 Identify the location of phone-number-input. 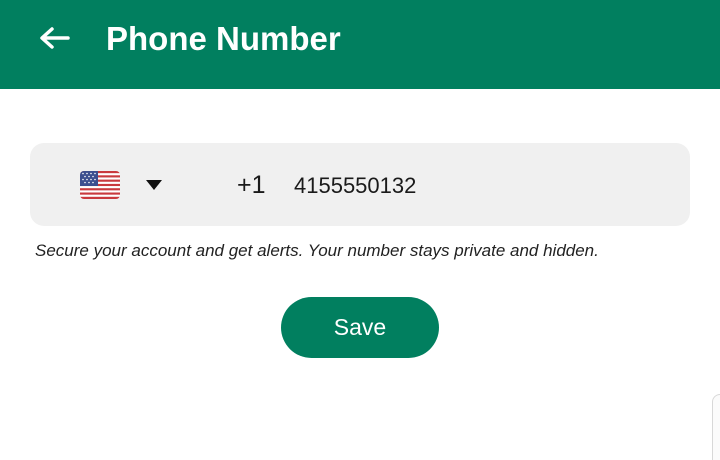
(484, 186).